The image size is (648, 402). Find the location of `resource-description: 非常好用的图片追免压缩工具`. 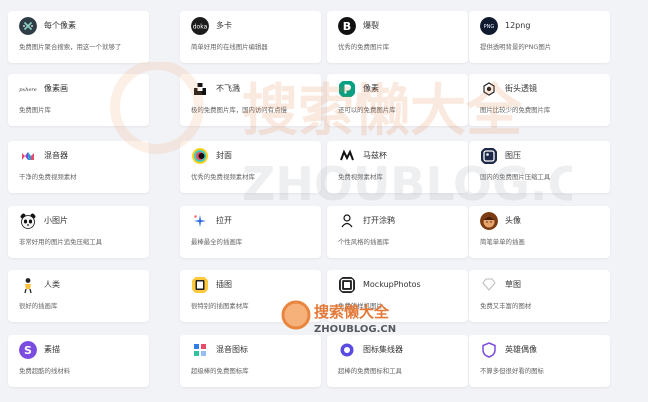

resource-description: 非常好用的图片追免压缩工具 is located at coordinates (61, 242).